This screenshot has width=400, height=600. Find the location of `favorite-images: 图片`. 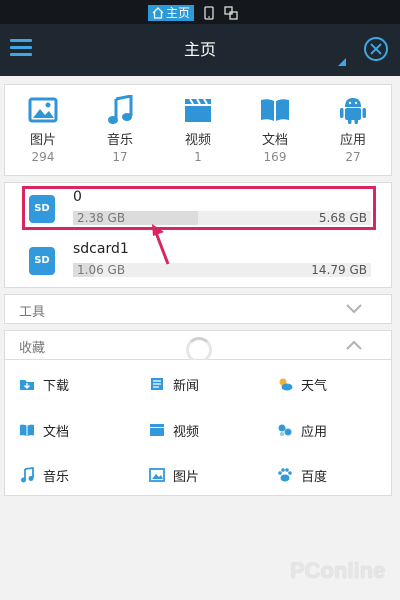

favorite-images: 图片 is located at coordinates (174, 475).